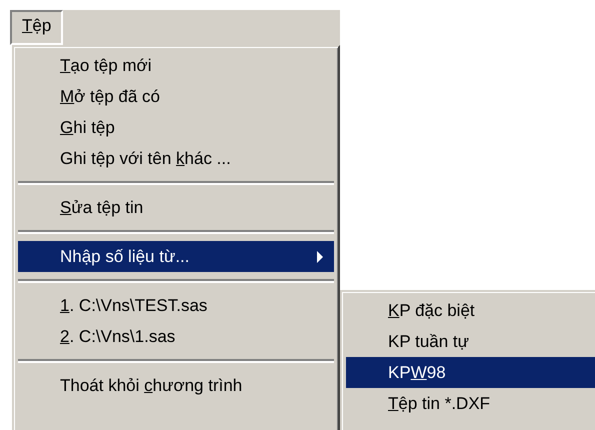 Image resolution: width=595 pixels, height=430 pixels. I want to click on menu-item: Thoát khỏi chương trình, so click(176, 385).